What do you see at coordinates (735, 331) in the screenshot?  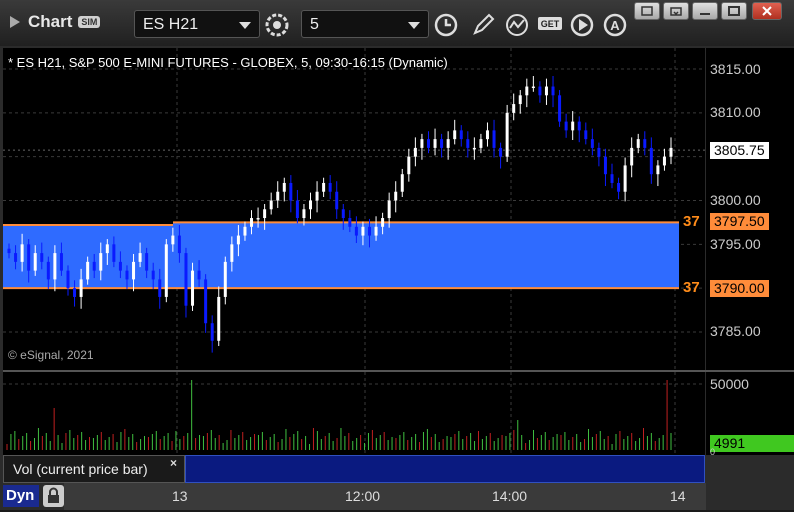 I see `price-tick: 3785.00` at bounding box center [735, 331].